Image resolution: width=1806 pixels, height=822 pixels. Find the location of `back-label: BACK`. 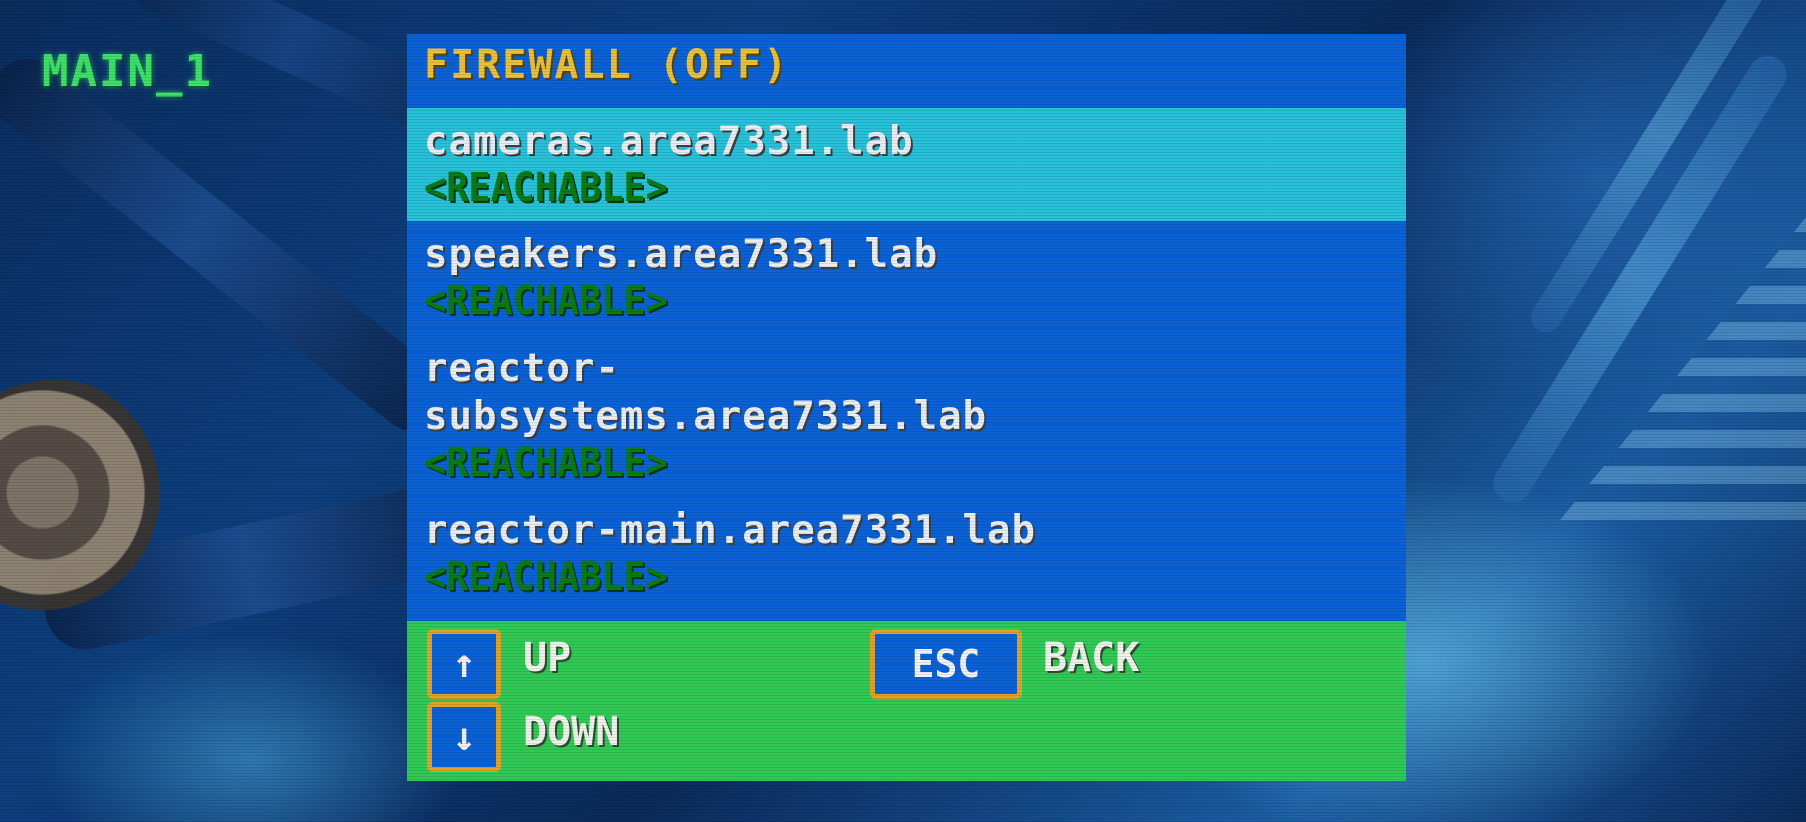

back-label: BACK is located at coordinates (1091, 658).